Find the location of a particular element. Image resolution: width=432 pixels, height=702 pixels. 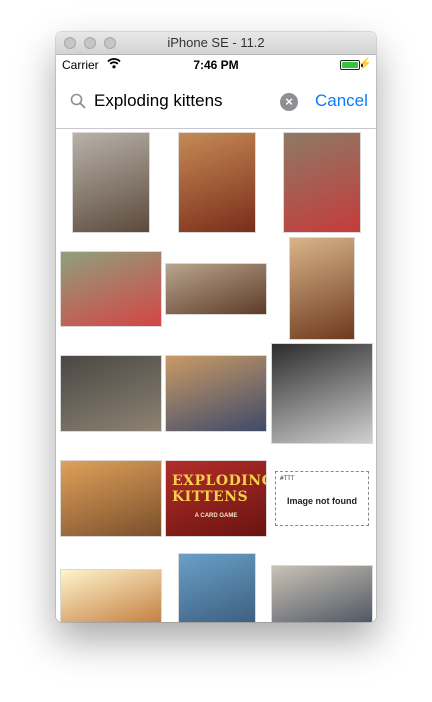

dog-photo is located at coordinates (322, 288).